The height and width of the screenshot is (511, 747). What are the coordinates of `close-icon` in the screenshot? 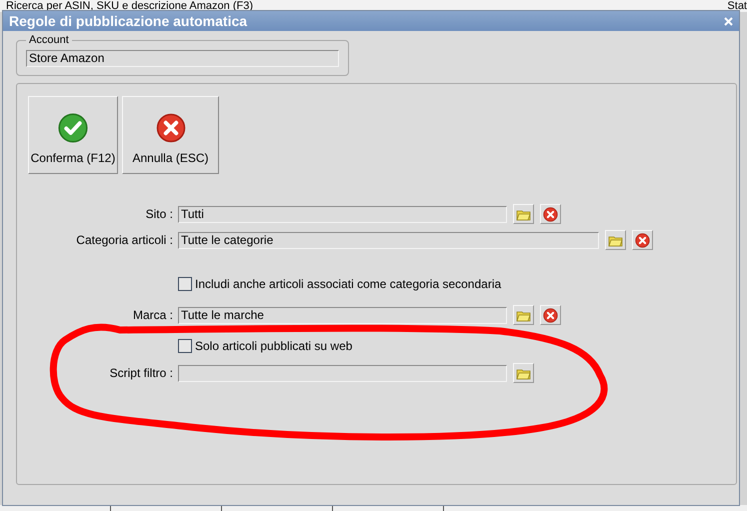 It's located at (728, 21).